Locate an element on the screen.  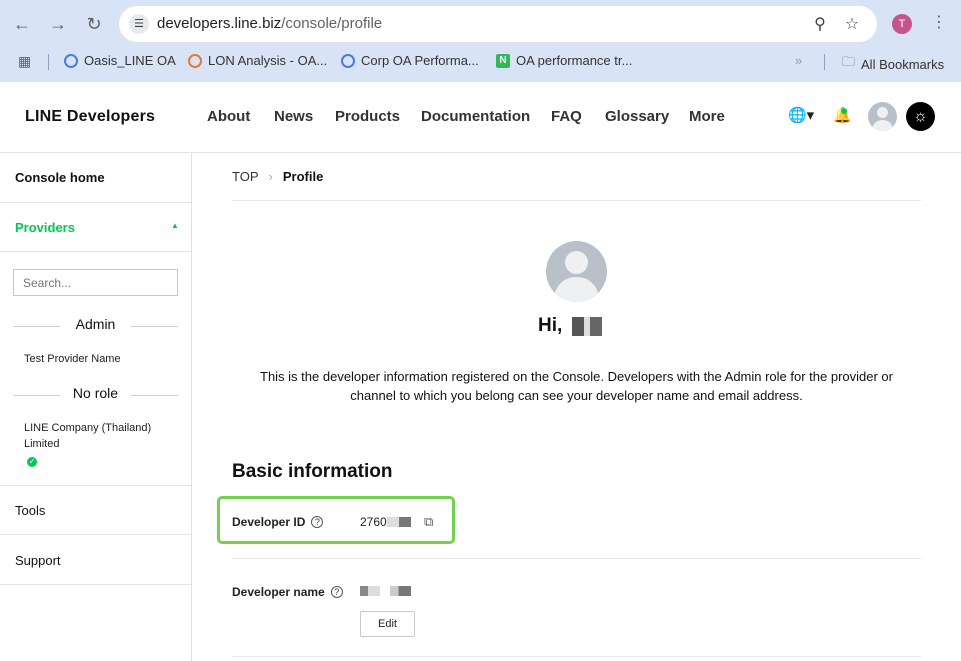
breadcrumb-top: TOP is located at coordinates (245, 176).